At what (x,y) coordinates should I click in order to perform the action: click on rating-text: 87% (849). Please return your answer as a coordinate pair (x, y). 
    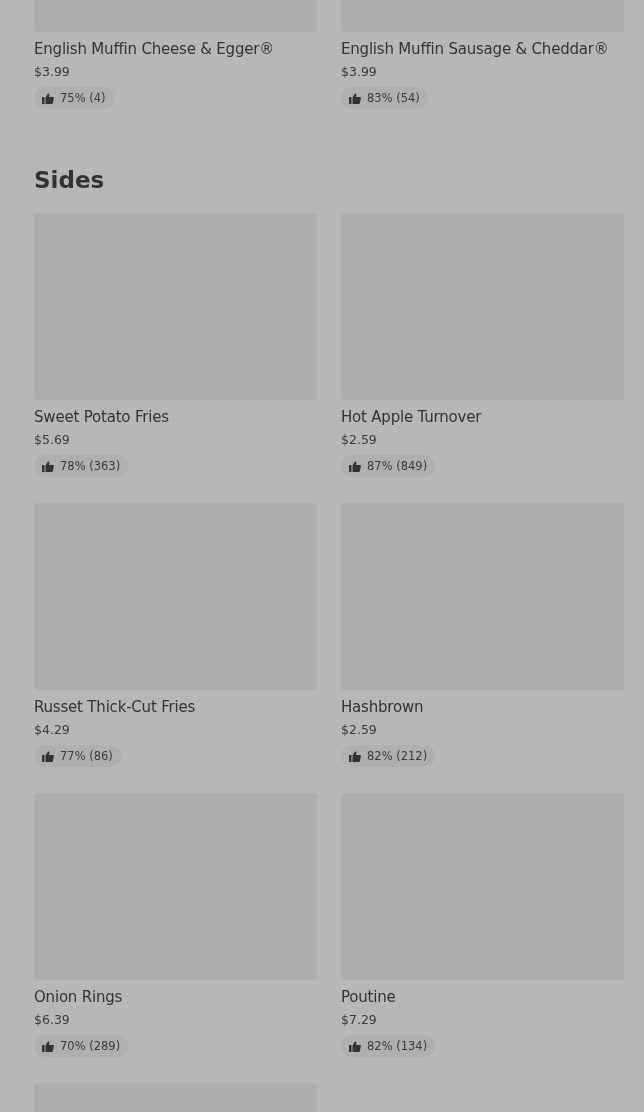
    Looking at the image, I should click on (397, 466).